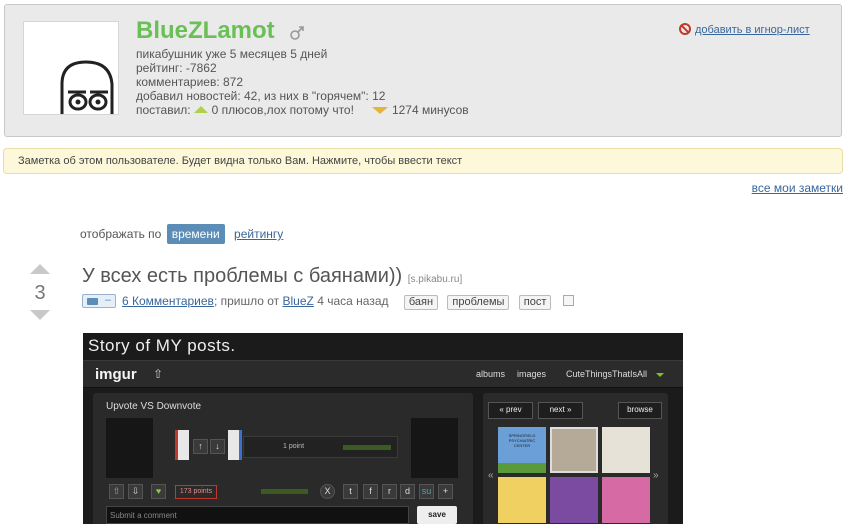  Describe the element at coordinates (162, 345) in the screenshot. I see `image-caption: Story of MY posts.` at that location.